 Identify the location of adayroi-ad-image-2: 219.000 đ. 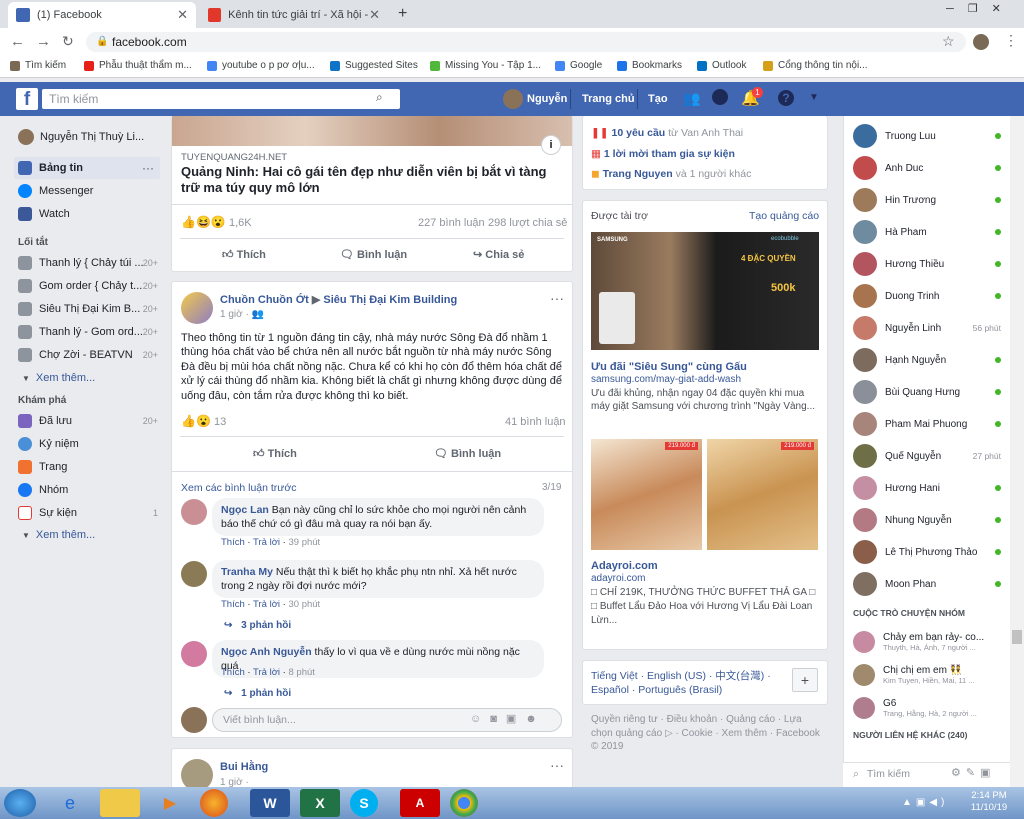
(762, 494).